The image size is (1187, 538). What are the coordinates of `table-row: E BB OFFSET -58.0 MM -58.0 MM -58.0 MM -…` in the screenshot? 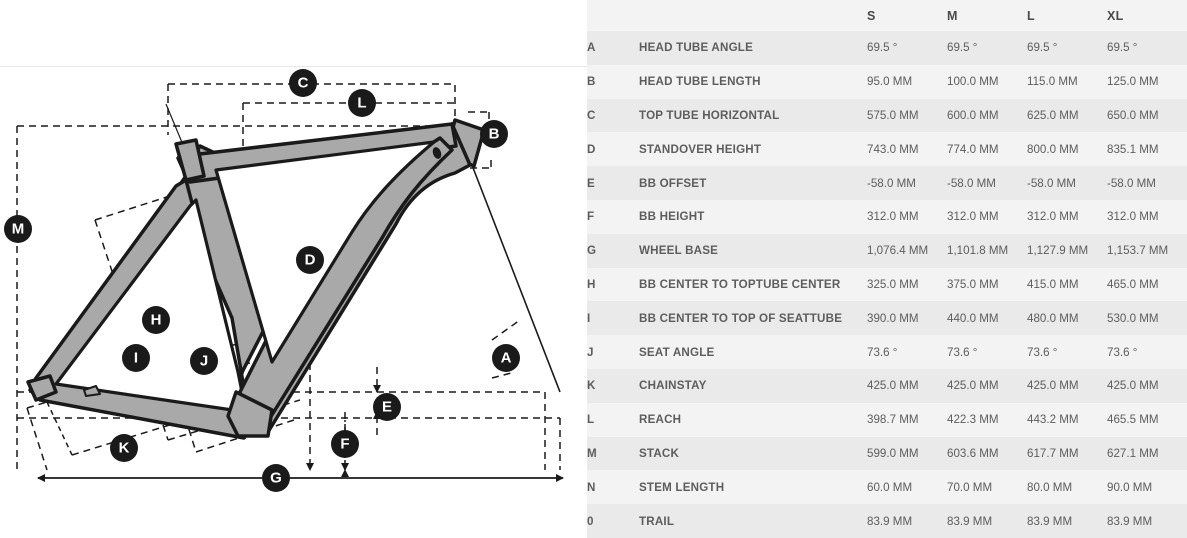 It's located at (887, 183).